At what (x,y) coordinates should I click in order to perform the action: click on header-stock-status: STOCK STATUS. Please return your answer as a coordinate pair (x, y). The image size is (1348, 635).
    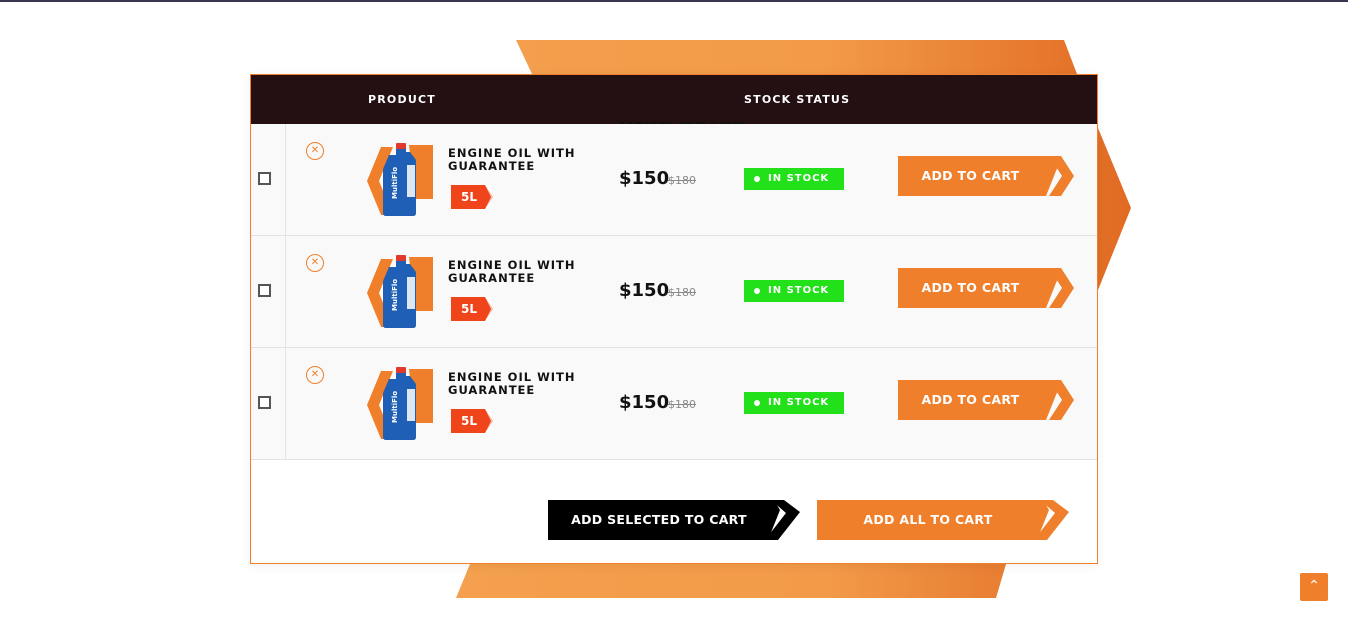
    Looking at the image, I should click on (797, 99).